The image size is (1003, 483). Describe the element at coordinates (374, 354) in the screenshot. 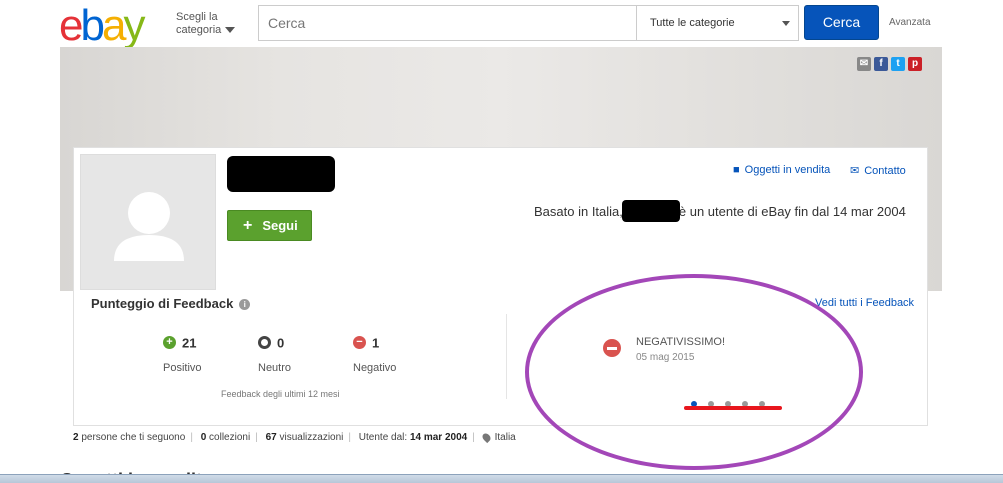

I see `rating-negative: −1 Negativo` at that location.